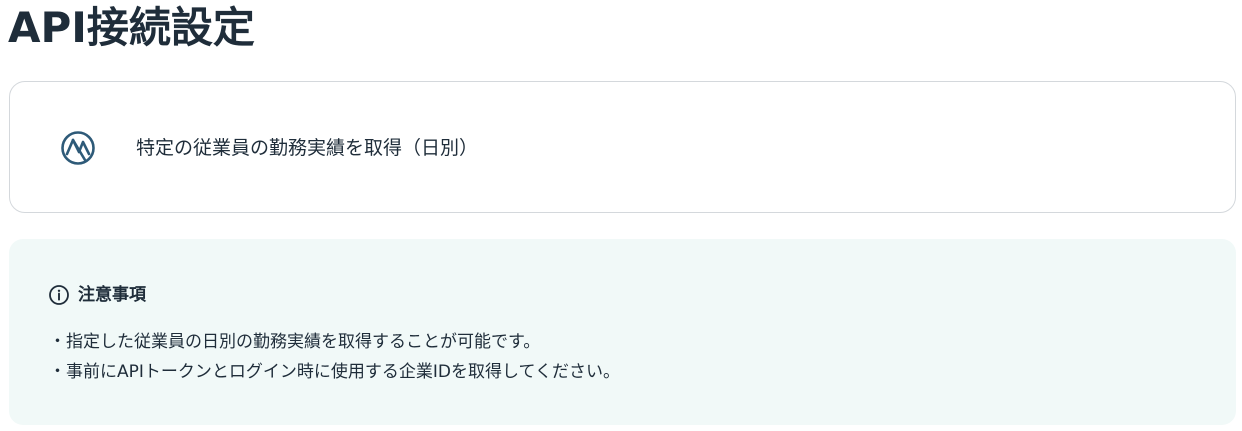 The width and height of the screenshot is (1242, 431). Describe the element at coordinates (334, 372) in the screenshot. I see `notice-item: ・事前にAPIトークンとログイン時に使用する企業IDを取得してください。` at that location.